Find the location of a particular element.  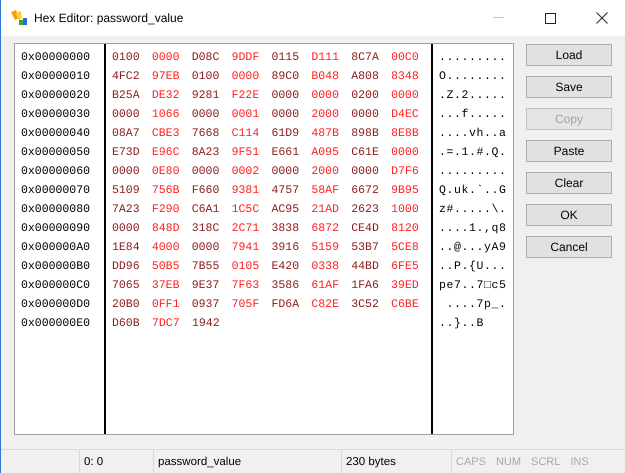

hex-word: C82E is located at coordinates (325, 304).